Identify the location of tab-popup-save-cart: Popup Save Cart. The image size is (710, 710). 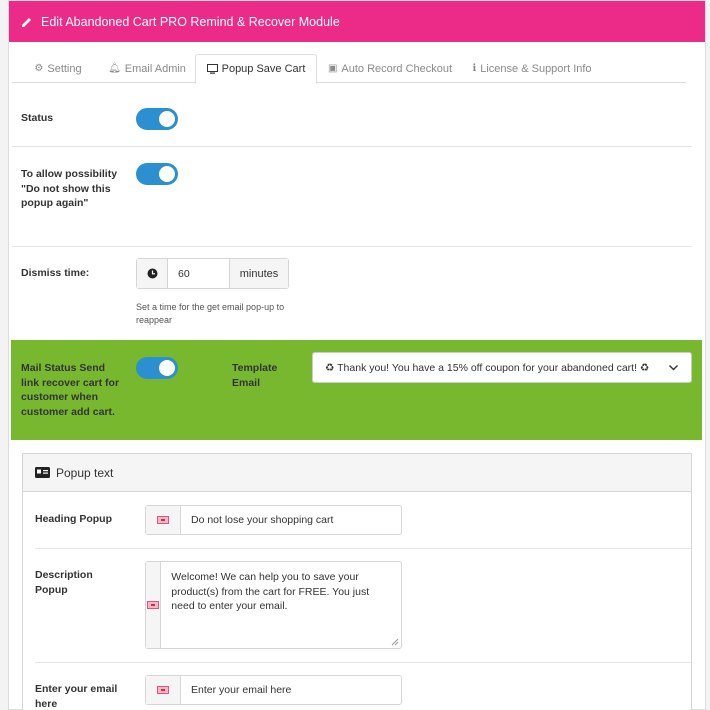
(256, 69).